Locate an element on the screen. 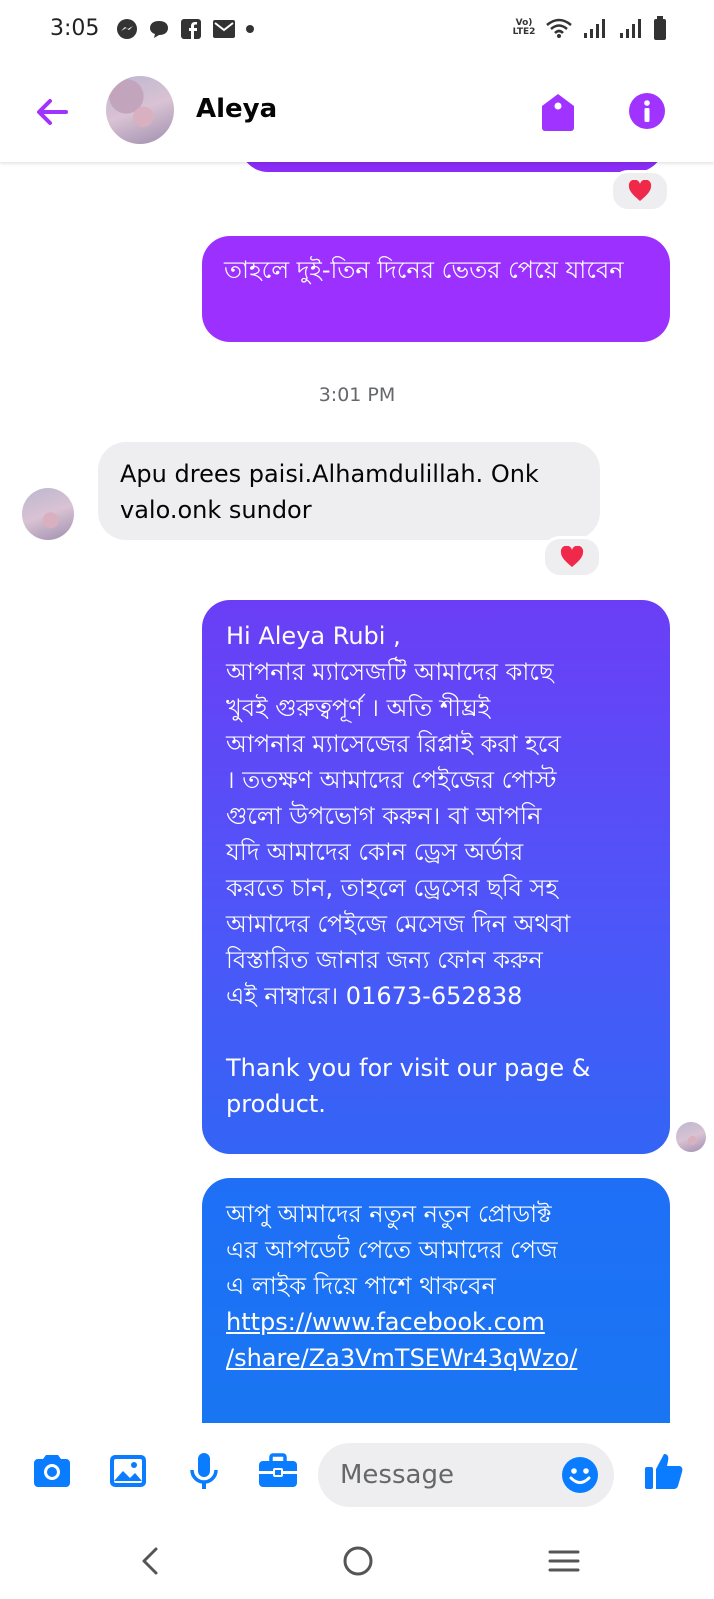 The image size is (714, 1599). status-bar: 3:05 Vo) LTE2 is located at coordinates (357, 31).